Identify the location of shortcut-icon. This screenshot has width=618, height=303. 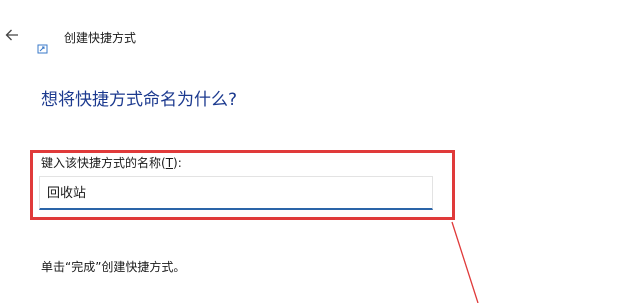
(42, 46).